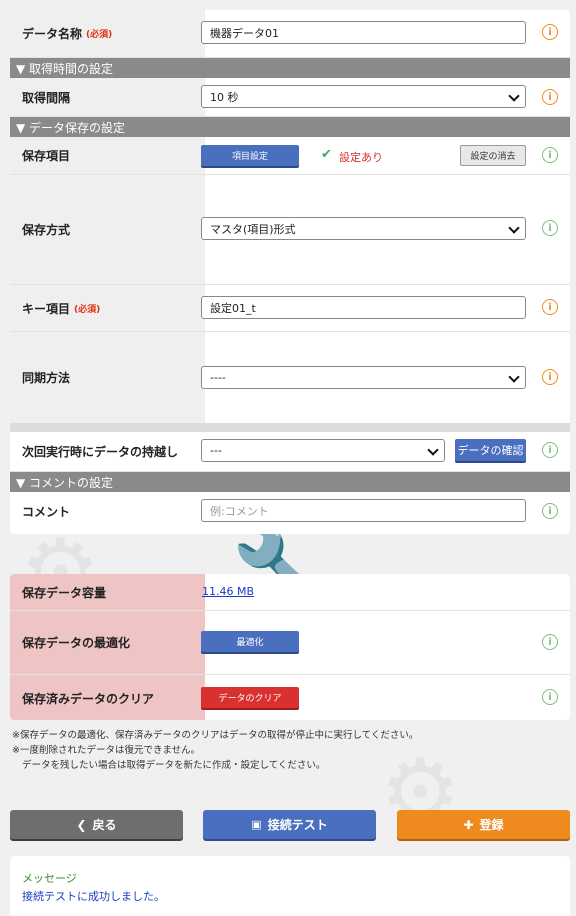 Image resolution: width=576 pixels, height=916 pixels. I want to click on note-line: データを残したい場合は取得データを新たに作成・設定してください。, so click(174, 765).